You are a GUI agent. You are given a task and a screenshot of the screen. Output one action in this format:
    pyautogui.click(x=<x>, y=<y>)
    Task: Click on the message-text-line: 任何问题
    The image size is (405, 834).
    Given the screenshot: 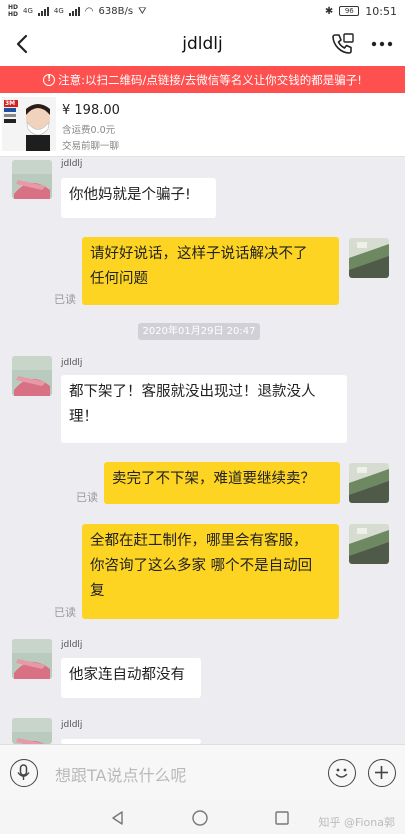 What is the action you would take?
    pyautogui.click(x=119, y=279)
    